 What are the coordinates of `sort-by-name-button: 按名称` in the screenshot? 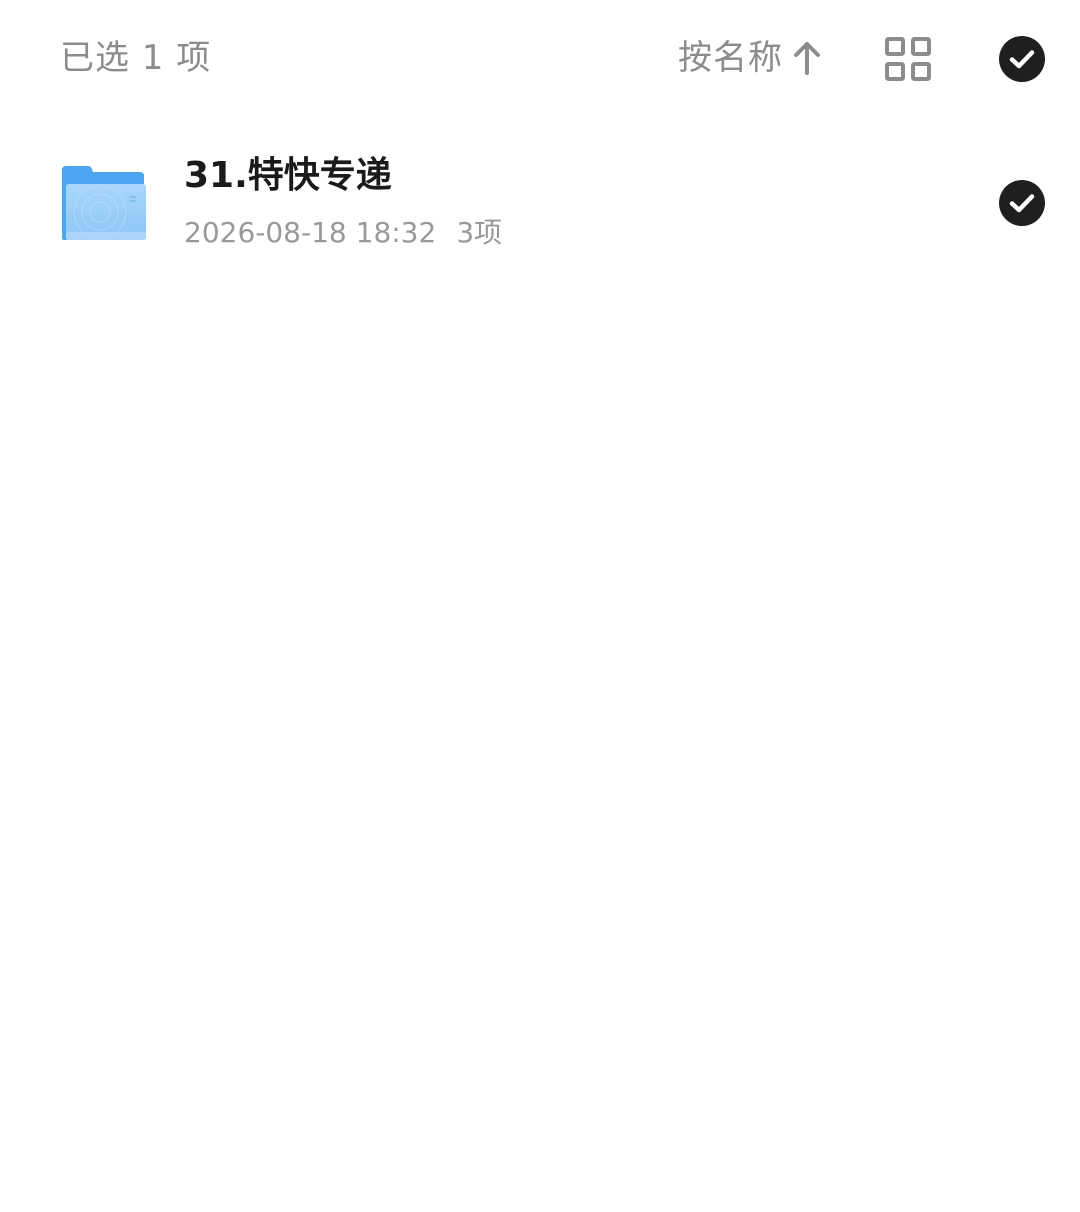 It's located at (749, 58).